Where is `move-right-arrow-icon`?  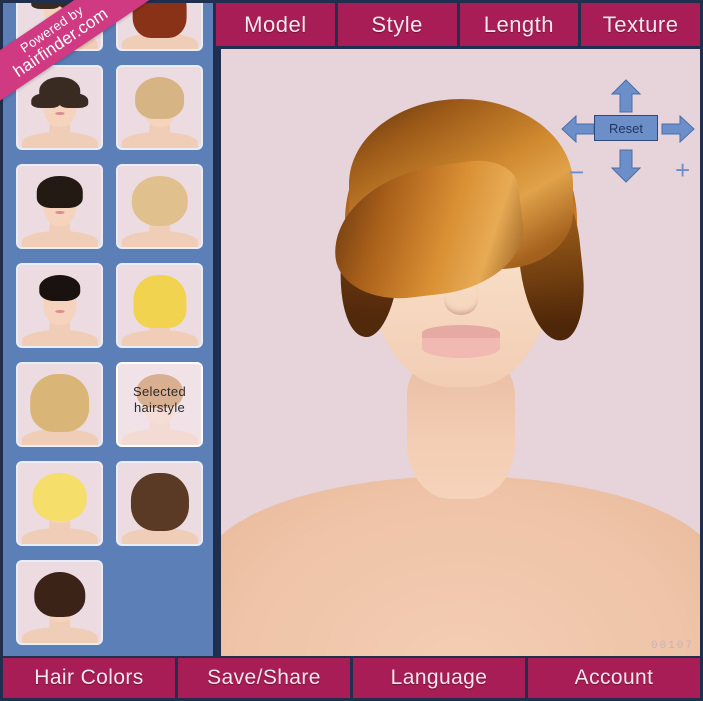 move-right-arrow-icon is located at coordinates (678, 129).